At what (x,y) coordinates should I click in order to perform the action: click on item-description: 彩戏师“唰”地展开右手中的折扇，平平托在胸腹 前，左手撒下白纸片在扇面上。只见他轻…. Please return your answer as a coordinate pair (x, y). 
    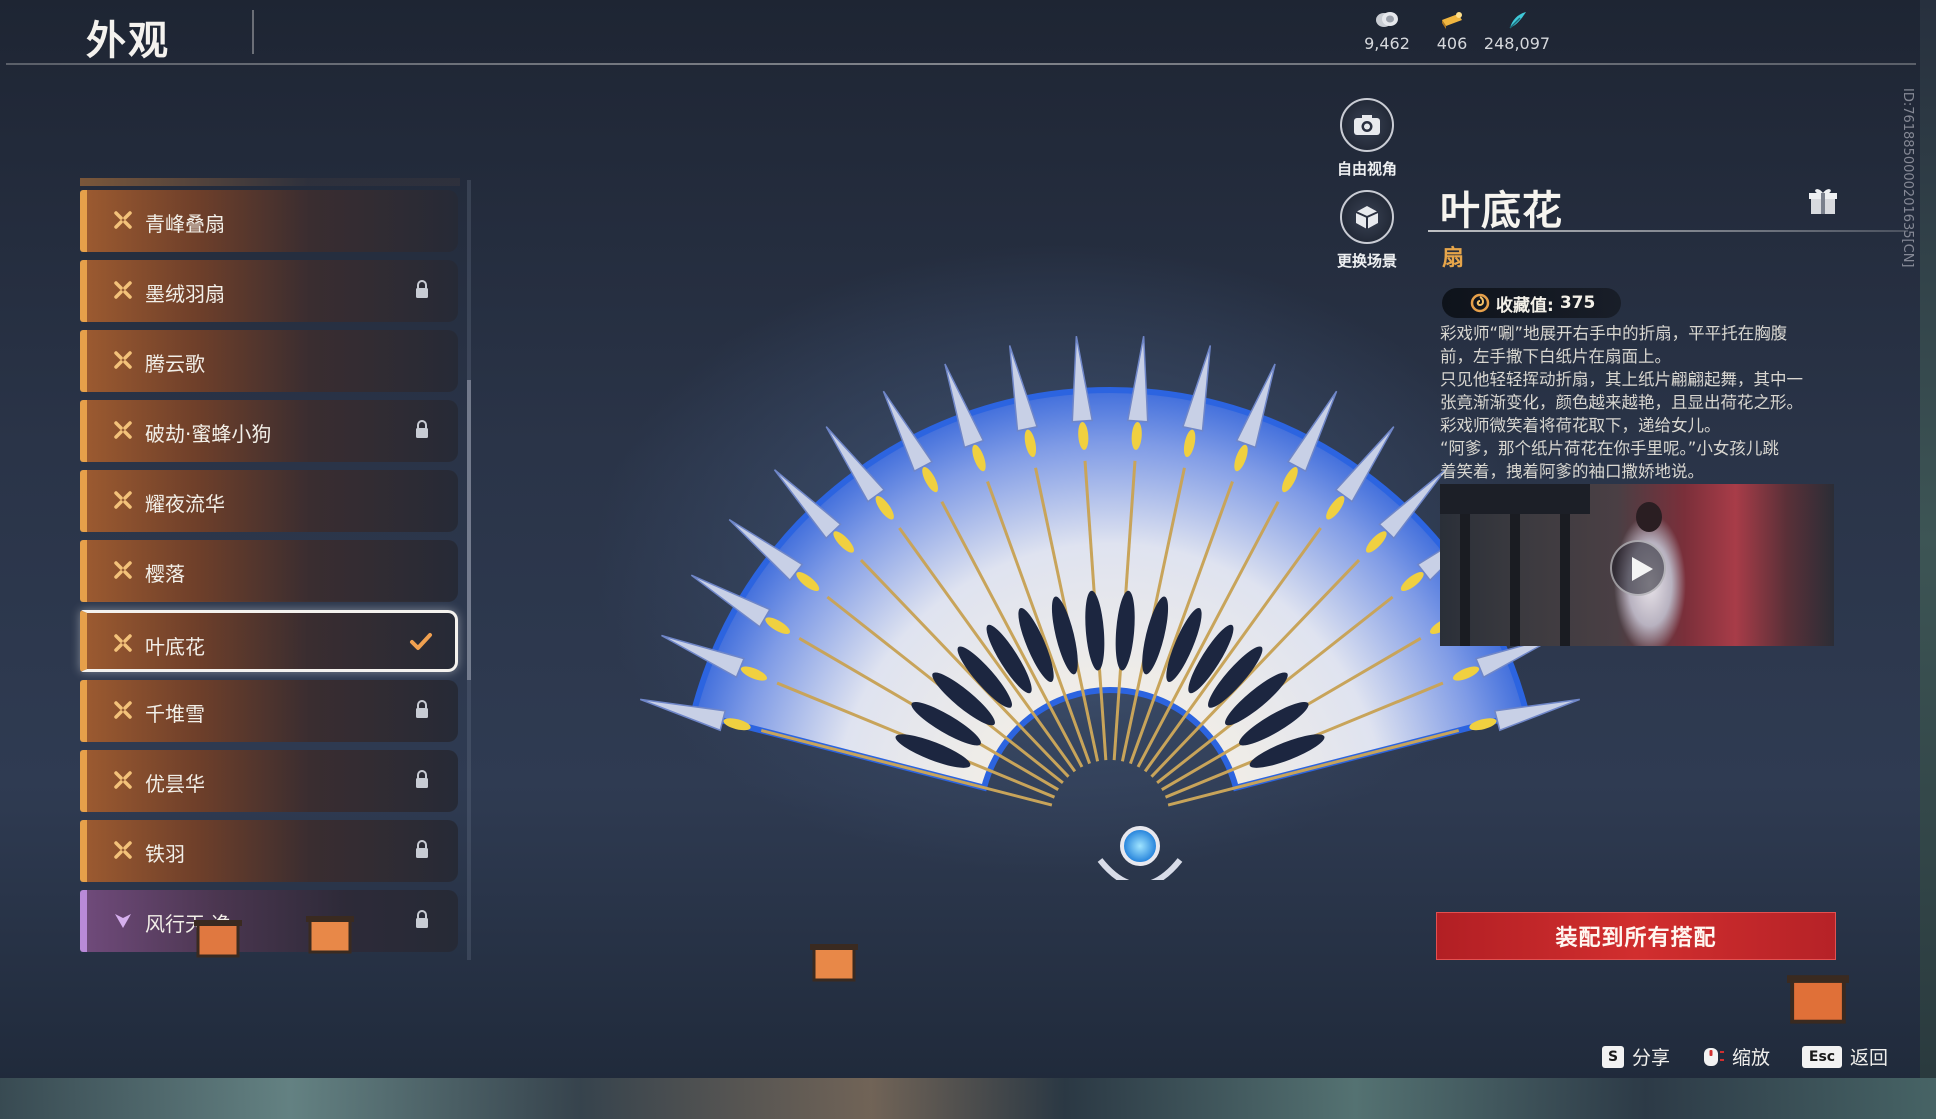
    Looking at the image, I should click on (1642, 402).